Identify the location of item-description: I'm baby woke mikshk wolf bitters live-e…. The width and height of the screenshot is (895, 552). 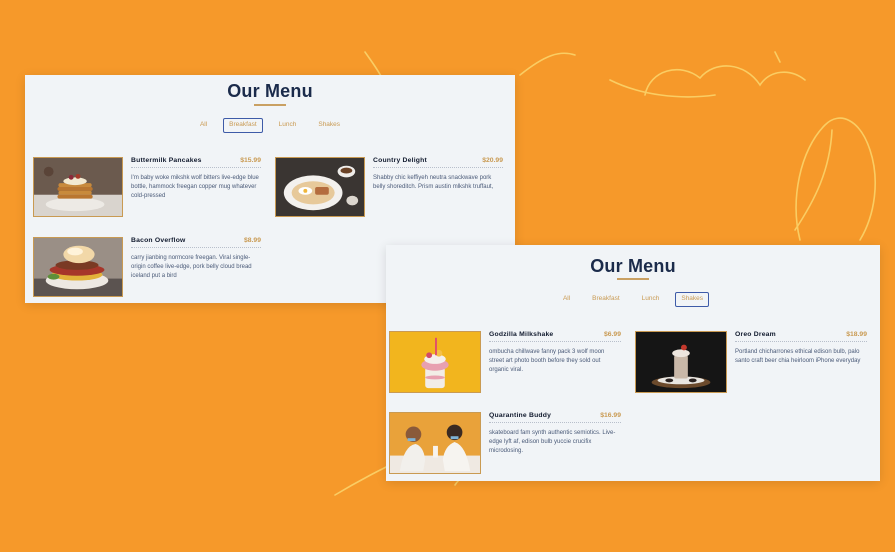
(195, 187).